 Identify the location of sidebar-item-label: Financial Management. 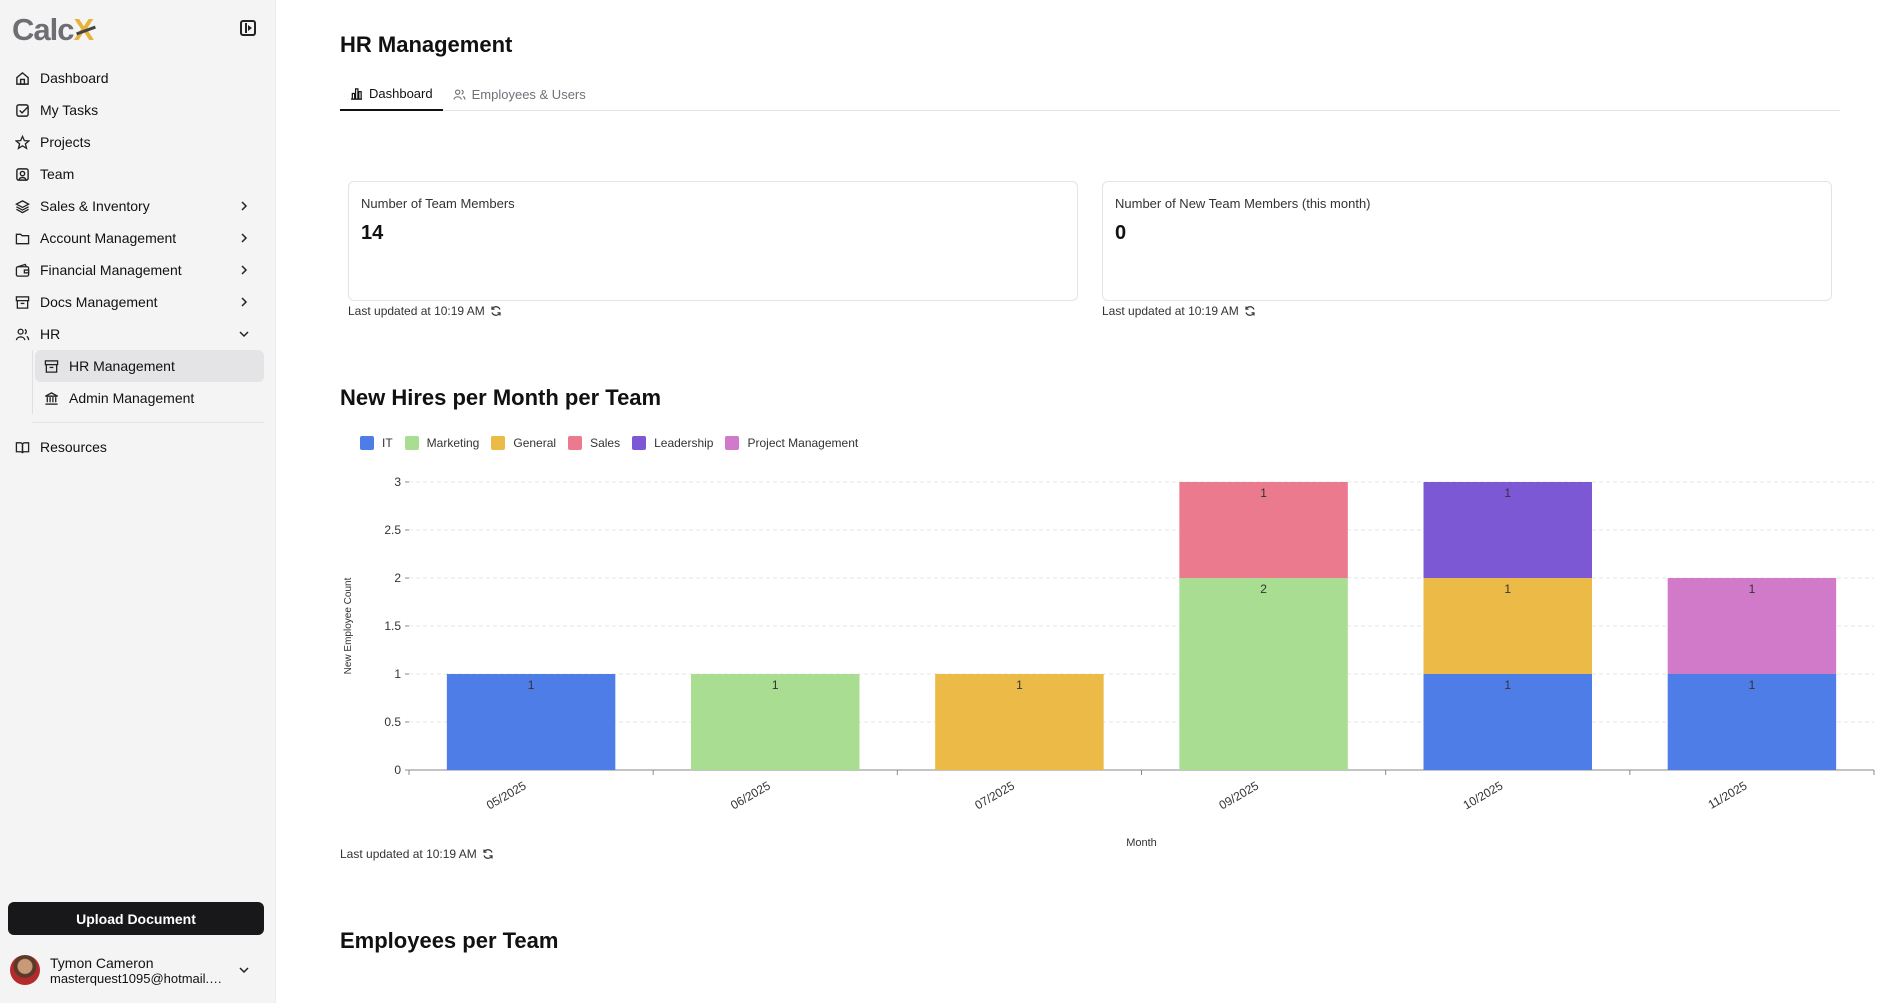
(111, 270).